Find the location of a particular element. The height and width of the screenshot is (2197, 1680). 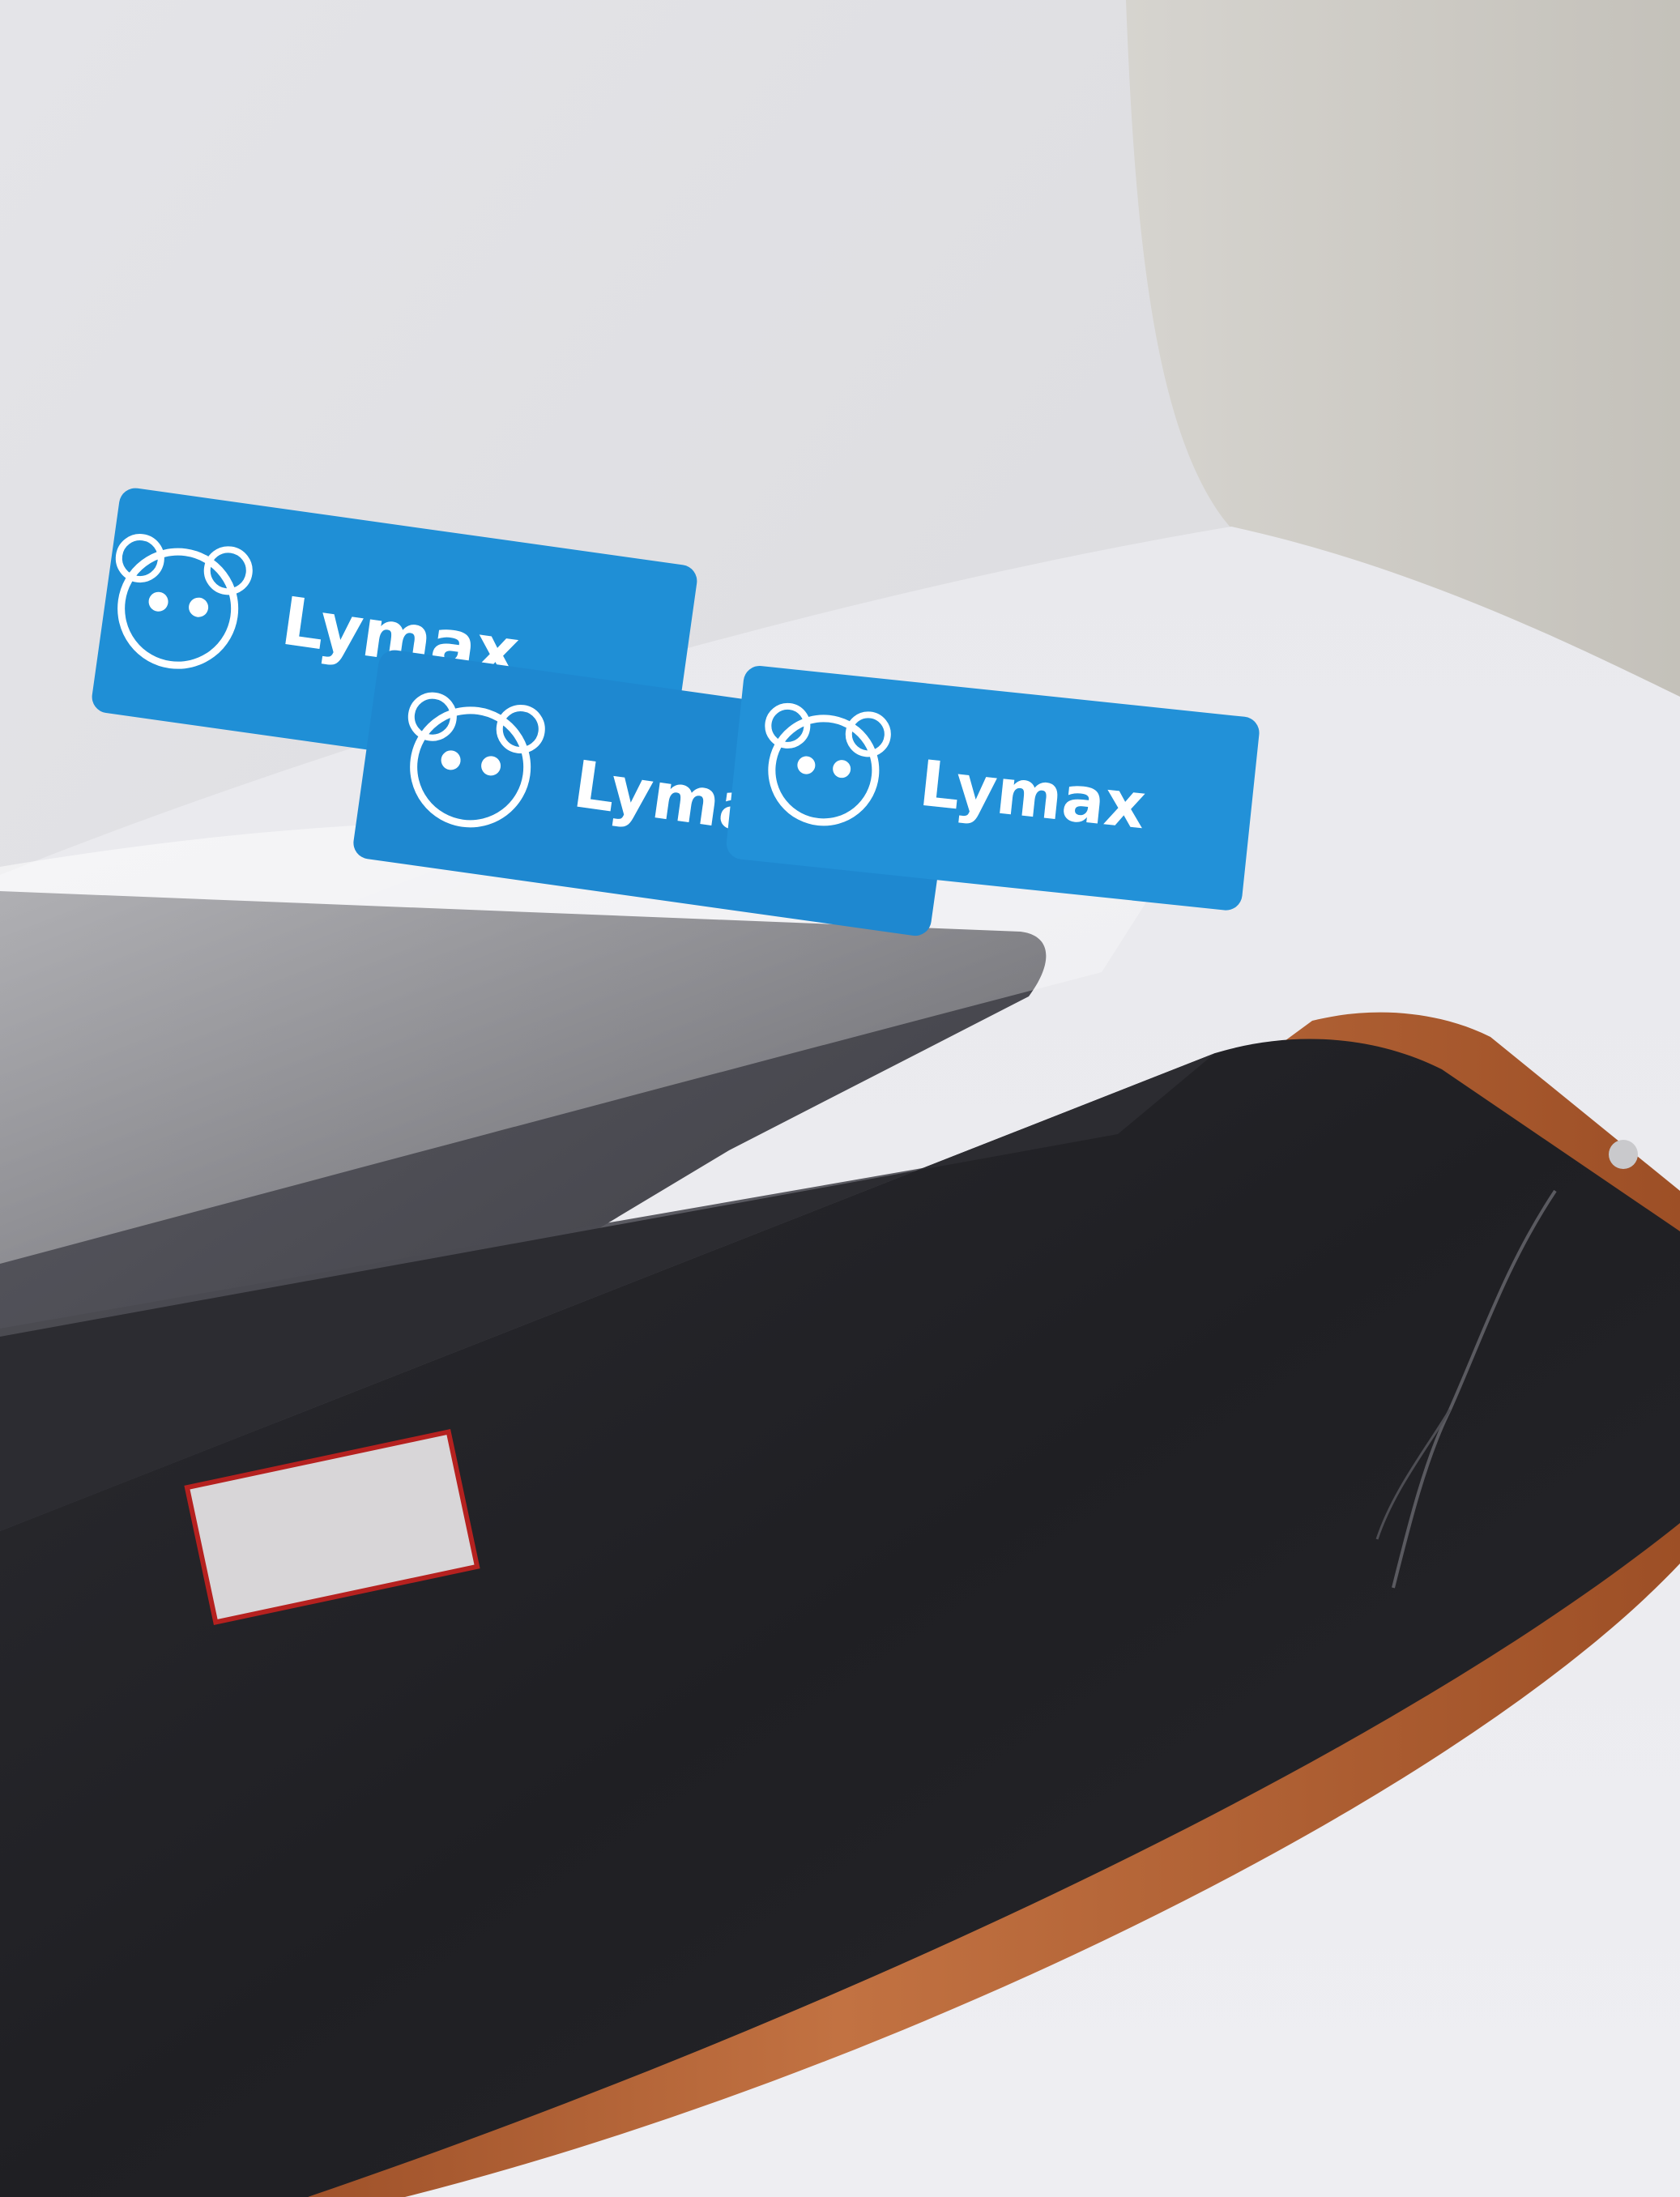

front-camera-dot is located at coordinates (1623, 1154).